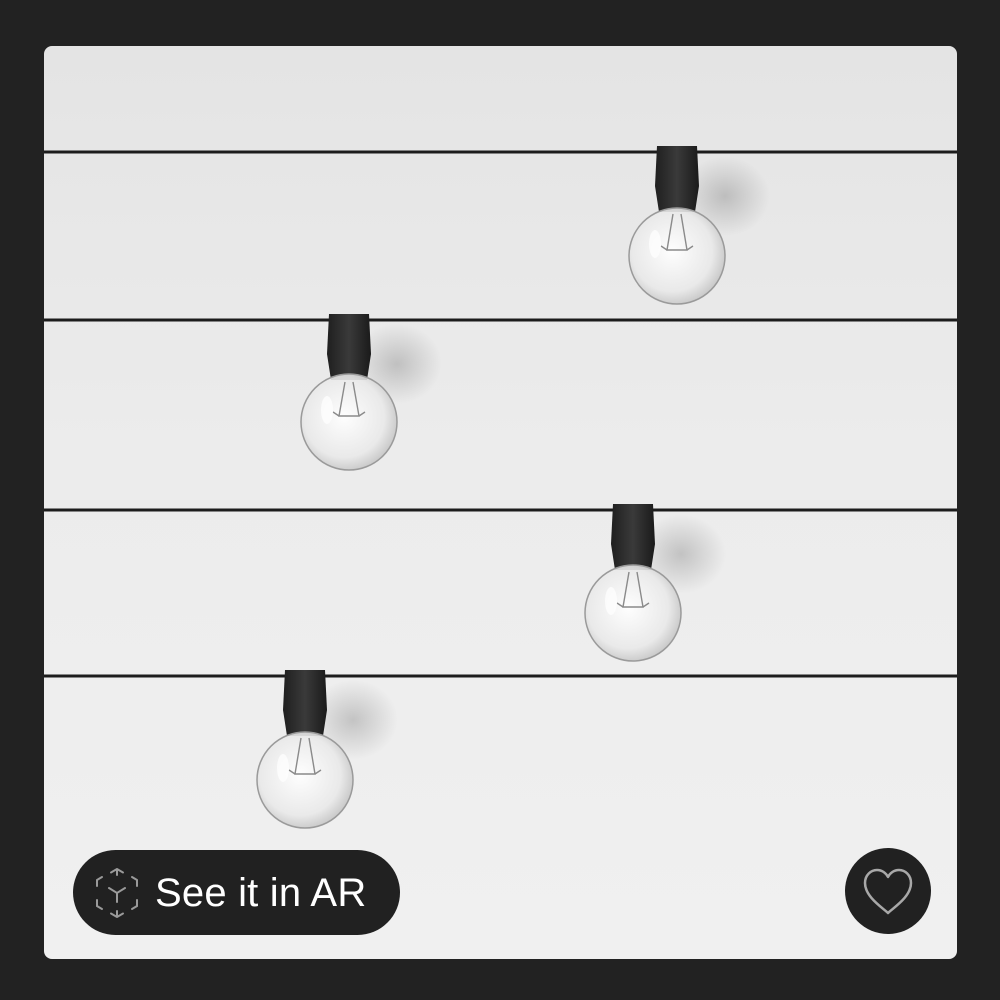  What do you see at coordinates (888, 891) in the screenshot?
I see `heart-outline-icon` at bounding box center [888, 891].